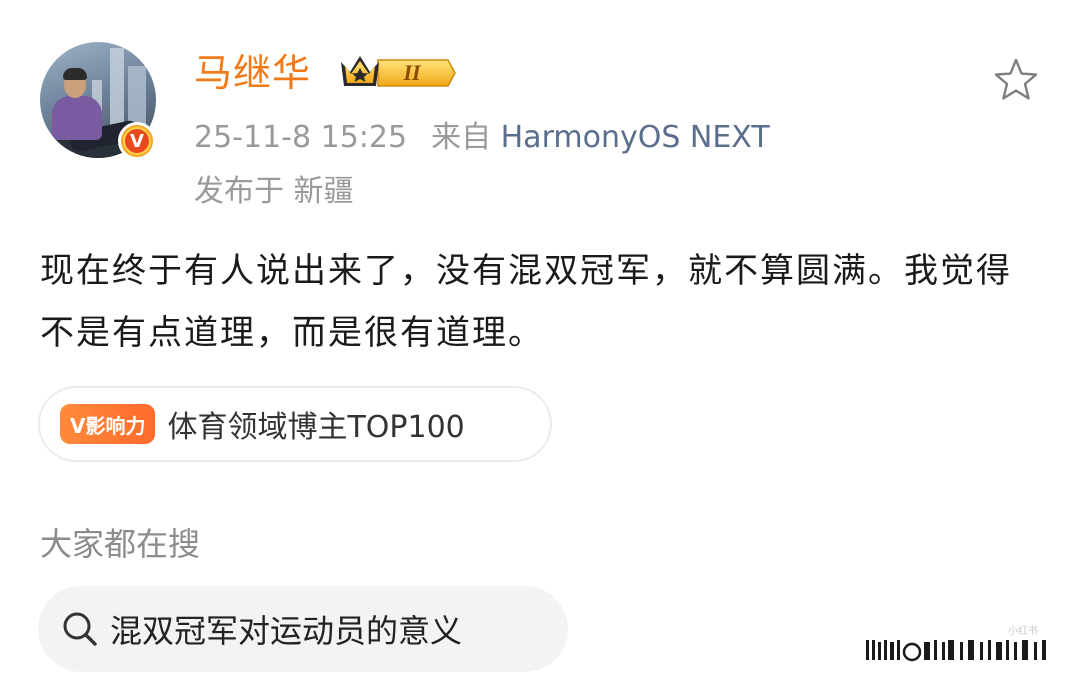 The width and height of the screenshot is (1080, 688). What do you see at coordinates (461, 137) in the screenshot?
I see `source-prefix: 来自` at bounding box center [461, 137].